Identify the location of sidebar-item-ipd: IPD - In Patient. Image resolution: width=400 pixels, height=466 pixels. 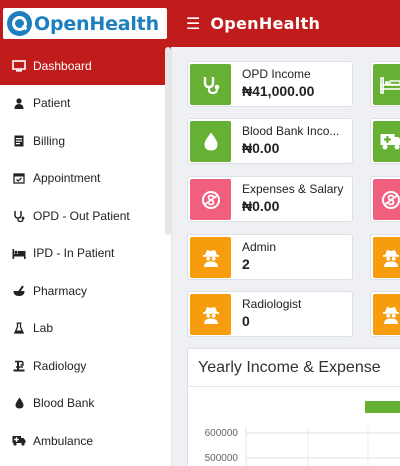
(85, 254).